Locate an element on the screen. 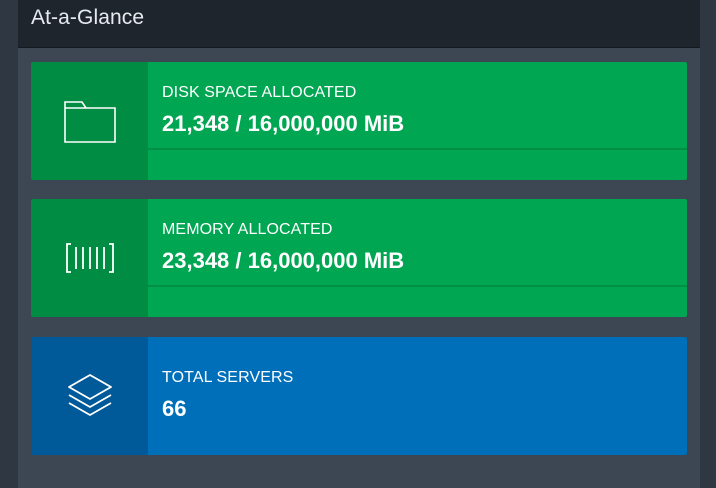  total-servers-value: 66 is located at coordinates (174, 408).